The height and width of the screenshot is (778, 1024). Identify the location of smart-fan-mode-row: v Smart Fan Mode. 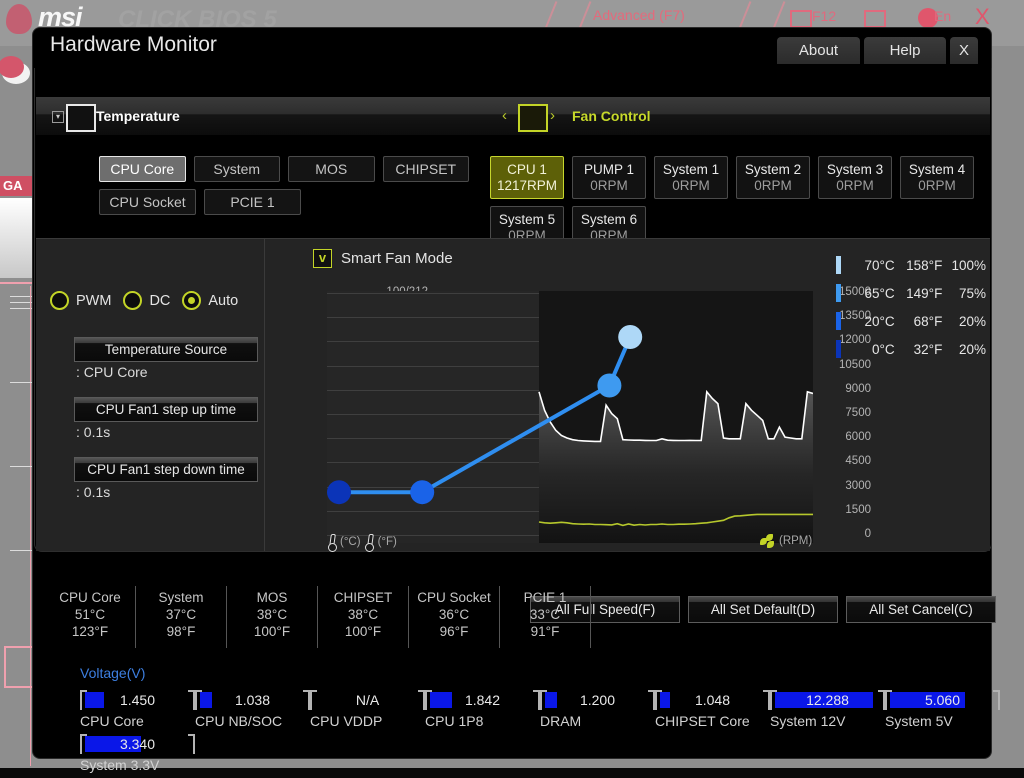
(383, 258).